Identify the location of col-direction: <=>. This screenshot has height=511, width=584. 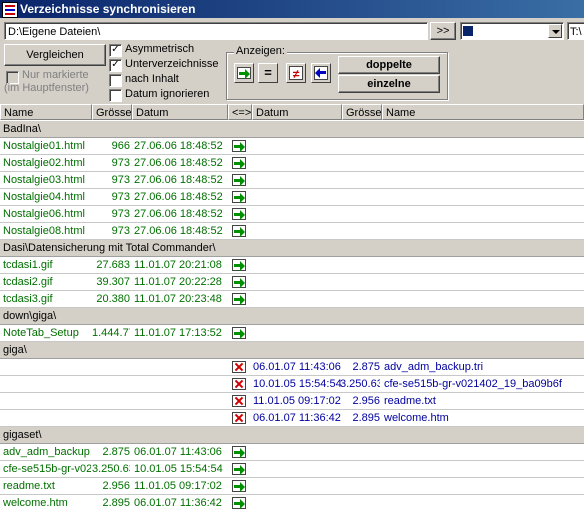
(240, 112).